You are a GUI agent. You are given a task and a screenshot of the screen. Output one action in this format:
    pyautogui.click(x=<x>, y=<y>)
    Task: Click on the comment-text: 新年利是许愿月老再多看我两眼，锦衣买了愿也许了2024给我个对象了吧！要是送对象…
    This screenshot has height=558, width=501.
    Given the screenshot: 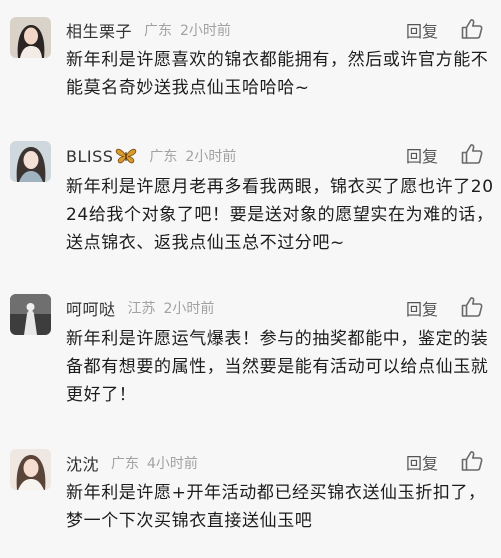 What is the action you would take?
    pyautogui.click(x=280, y=215)
    